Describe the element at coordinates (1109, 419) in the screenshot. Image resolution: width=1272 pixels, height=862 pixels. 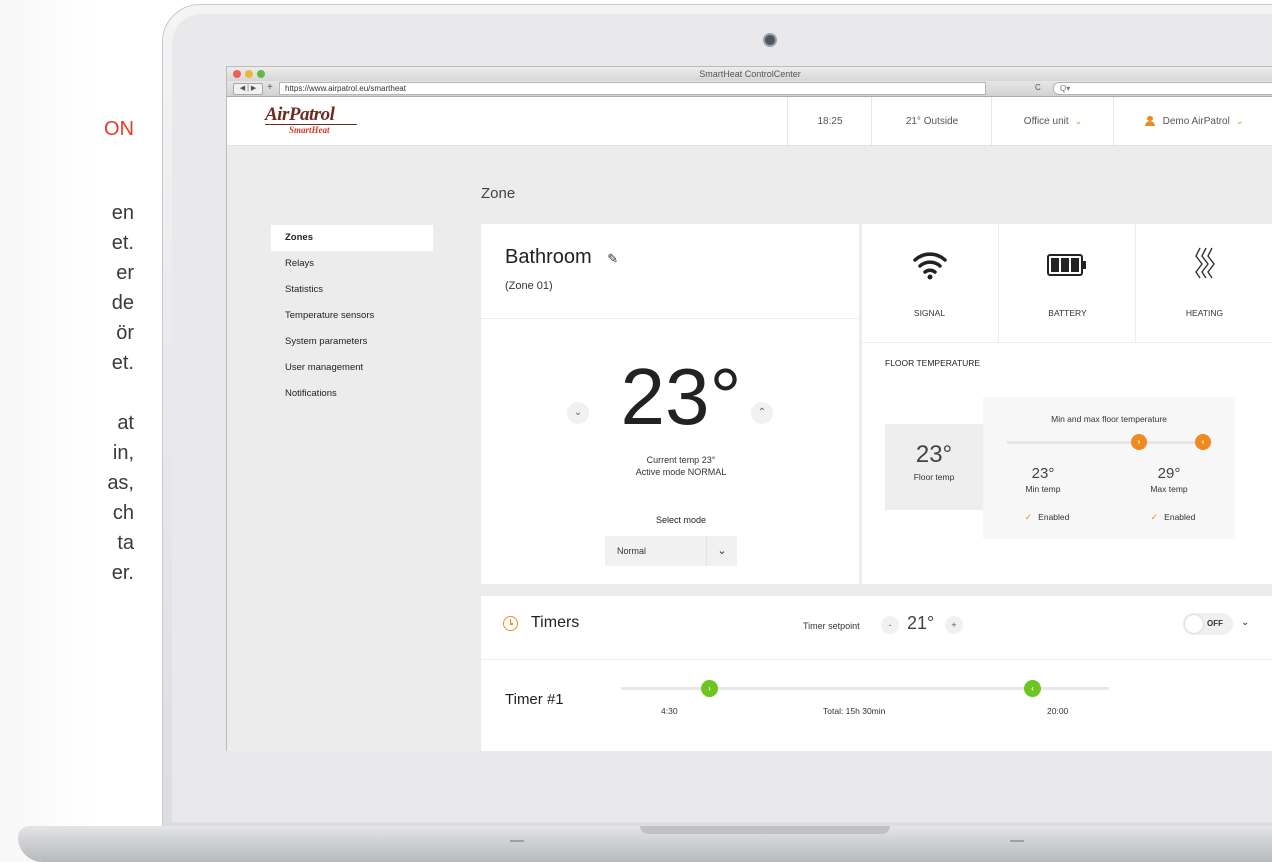
I see `min-max-title: Min and max floor temperature` at that location.